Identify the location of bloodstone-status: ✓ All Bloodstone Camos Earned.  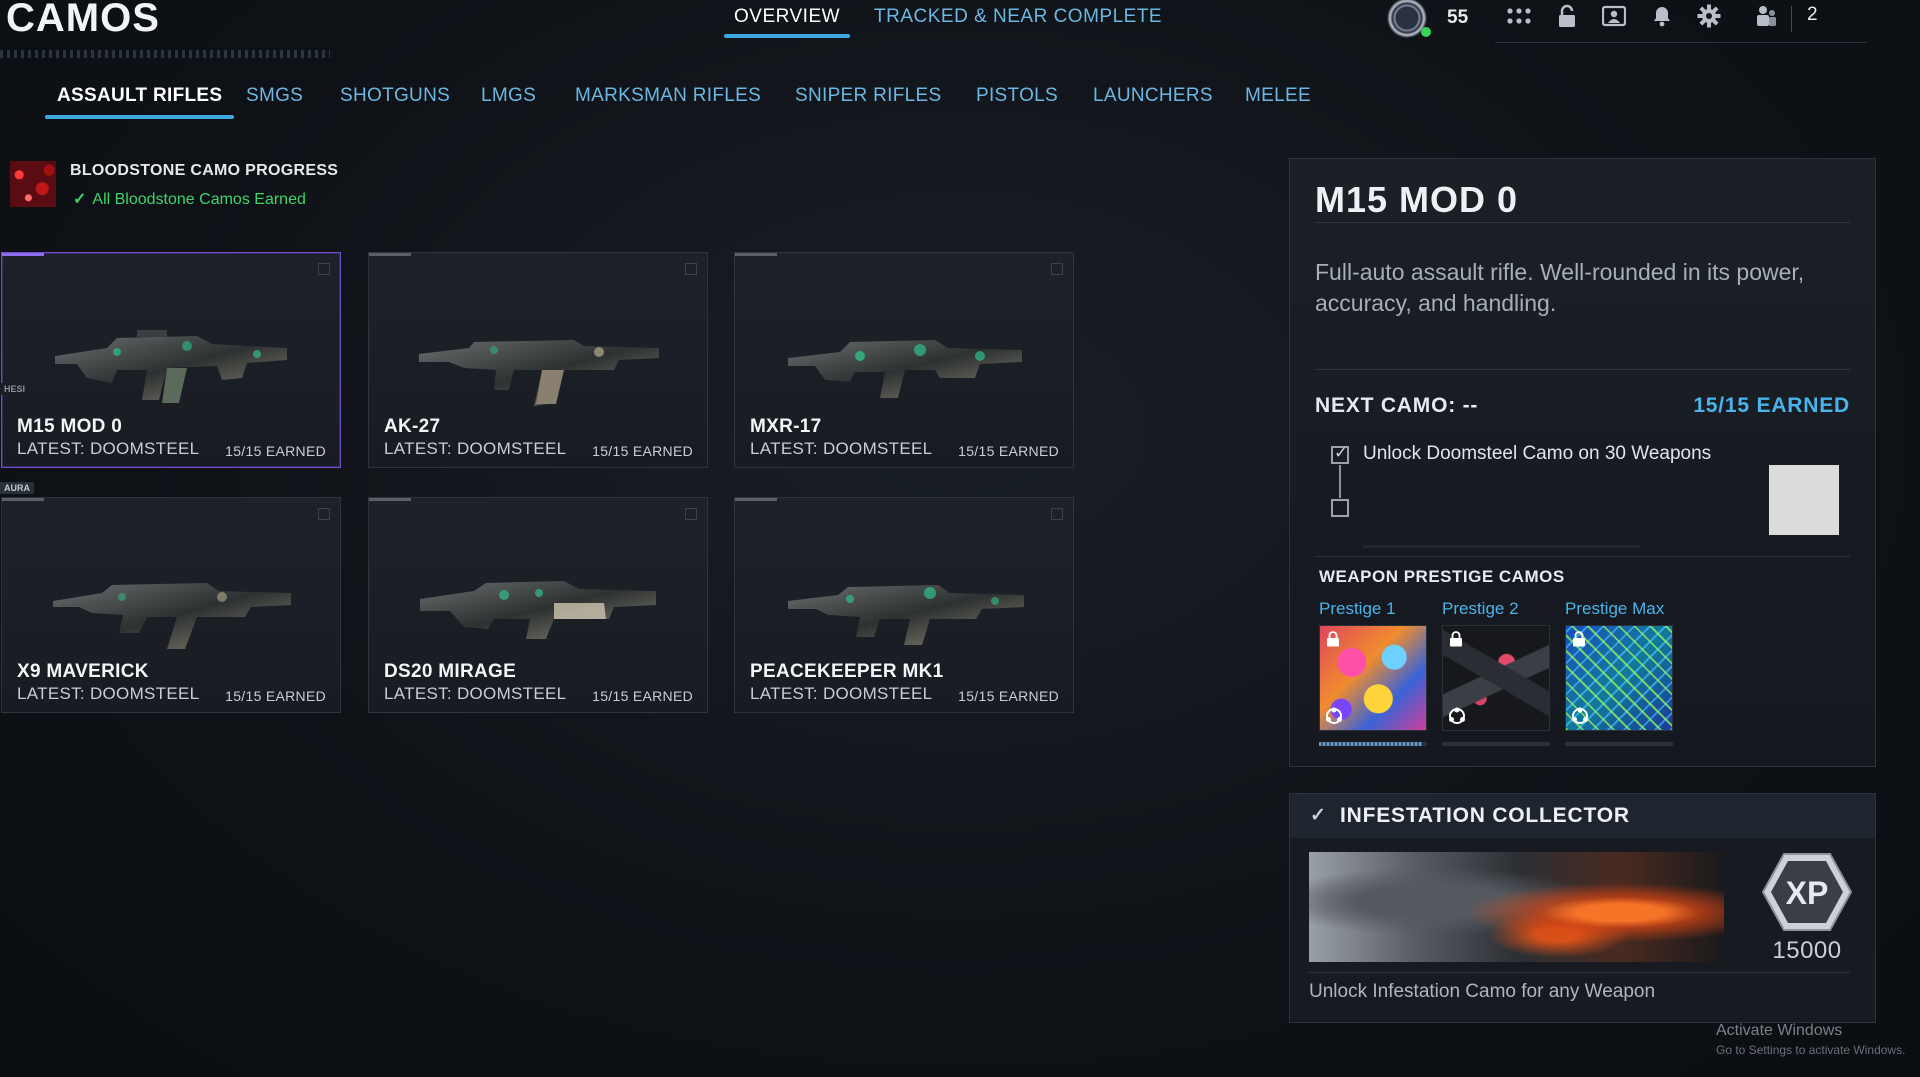
(189, 199).